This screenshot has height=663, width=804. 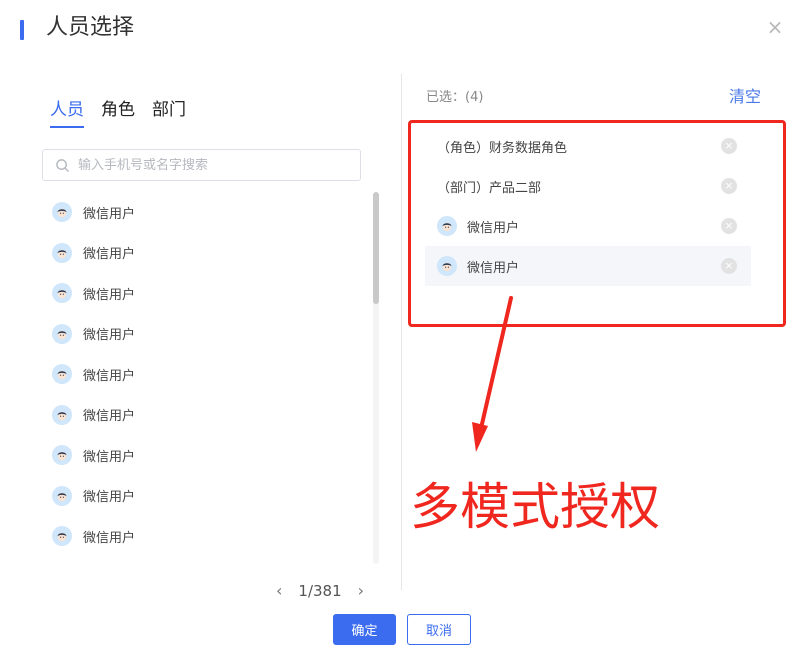 I want to click on annotation-text: 多模式授权, so click(x=535, y=507).